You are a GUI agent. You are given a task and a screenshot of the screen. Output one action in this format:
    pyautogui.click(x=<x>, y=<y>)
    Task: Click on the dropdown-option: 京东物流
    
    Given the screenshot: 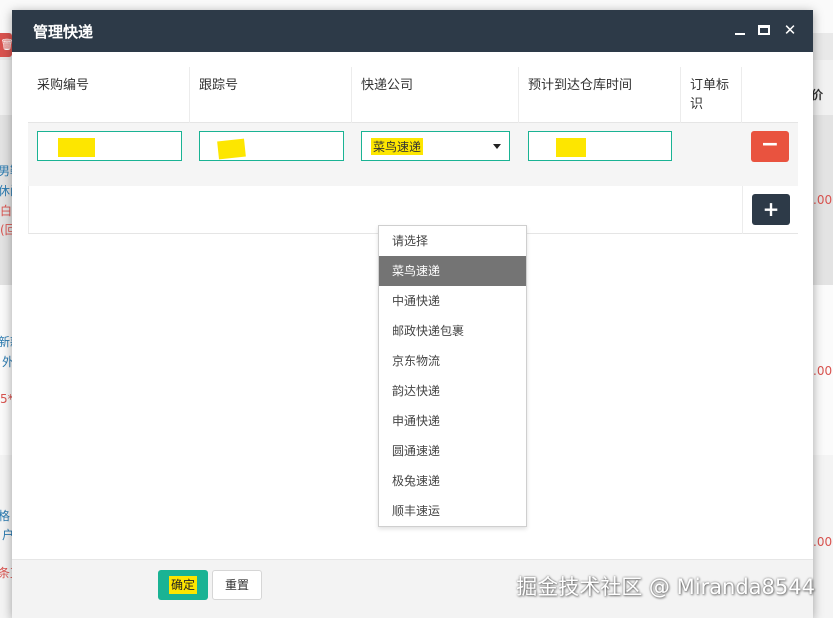 What is the action you would take?
    pyautogui.click(x=452, y=361)
    